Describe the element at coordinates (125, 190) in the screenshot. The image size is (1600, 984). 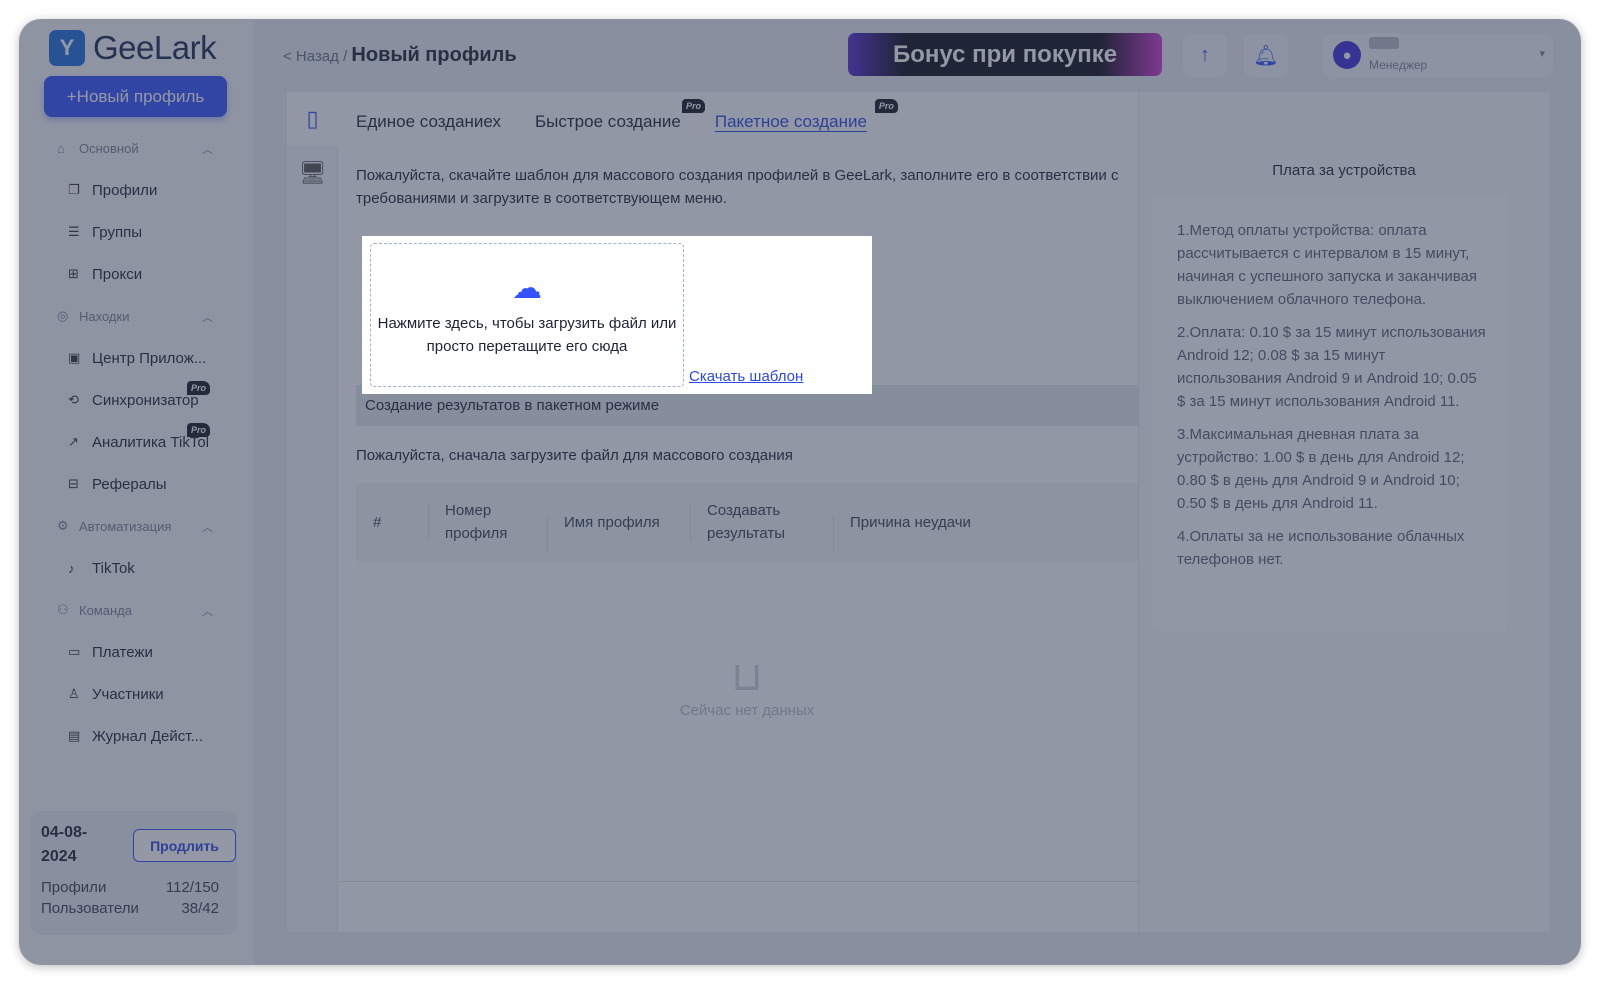
I see `sidebar-item-label: Профили` at that location.